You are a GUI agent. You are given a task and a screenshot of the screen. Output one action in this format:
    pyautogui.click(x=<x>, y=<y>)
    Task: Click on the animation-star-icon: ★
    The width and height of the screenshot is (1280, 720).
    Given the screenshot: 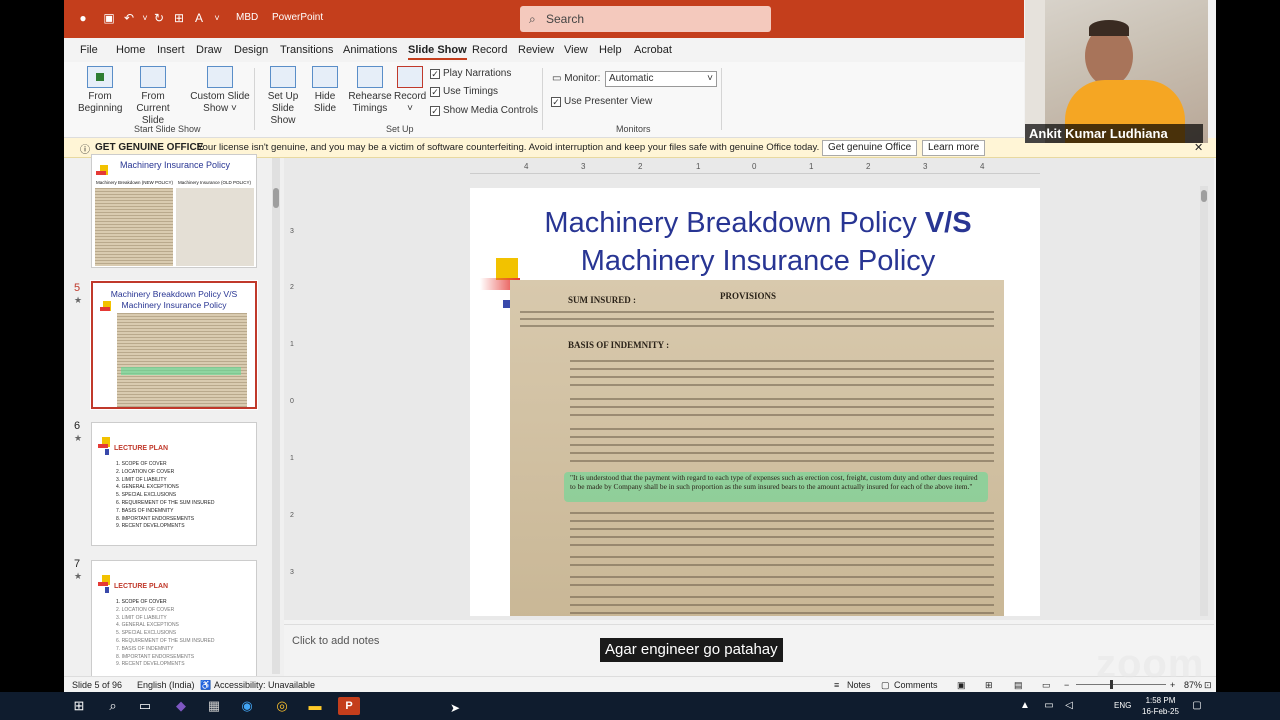 What is the action you would take?
    pyautogui.click(x=78, y=438)
    